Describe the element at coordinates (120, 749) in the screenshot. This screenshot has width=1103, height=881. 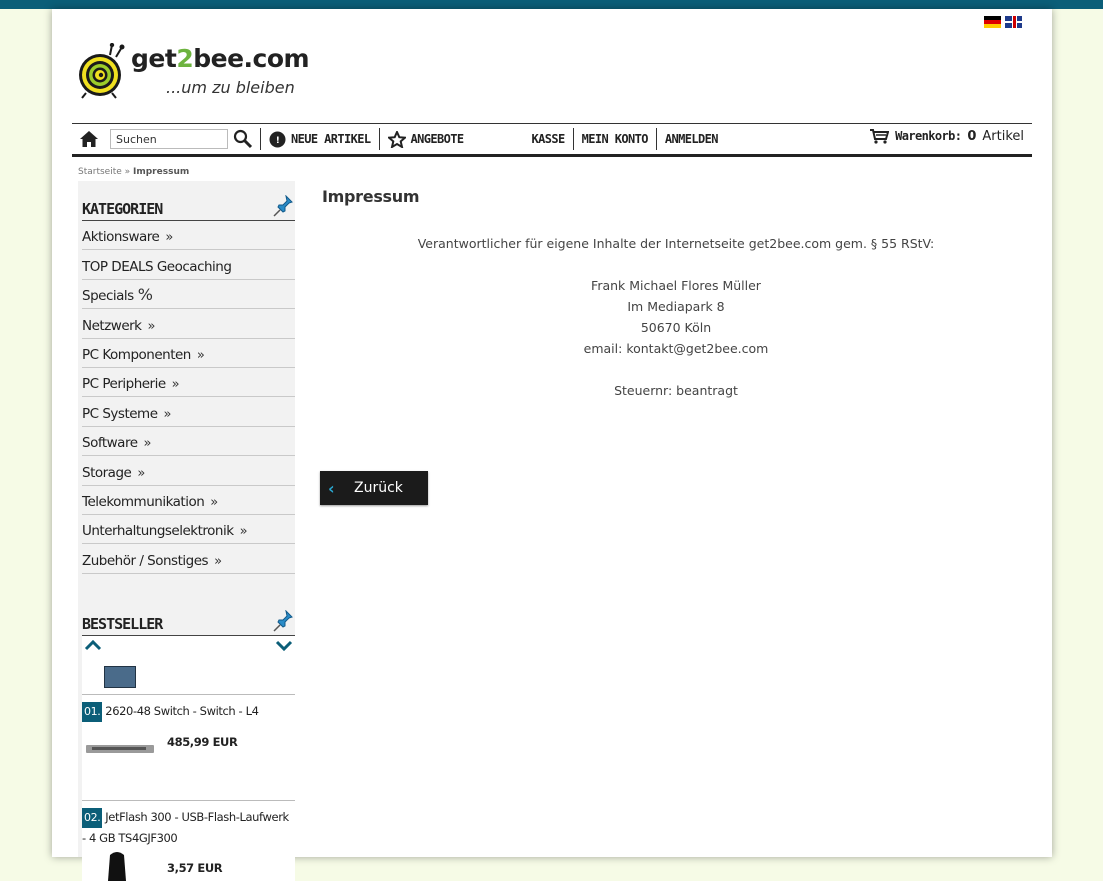
I see `switch-product-image` at that location.